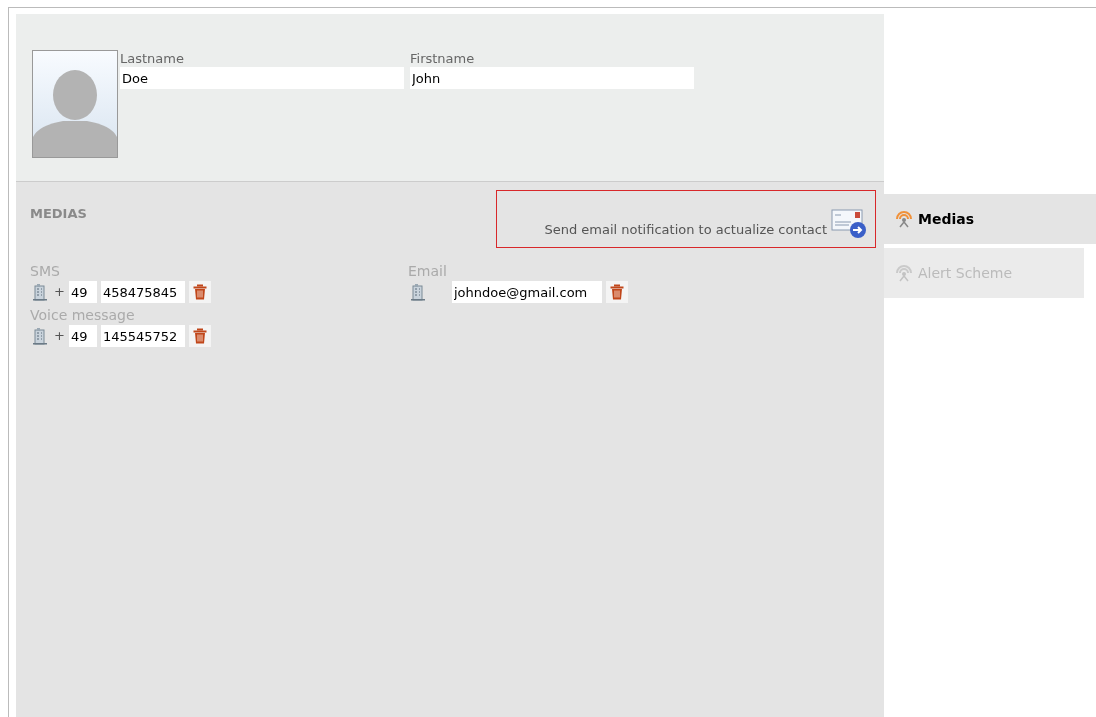  I want to click on media-label: SMS, so click(45, 271).